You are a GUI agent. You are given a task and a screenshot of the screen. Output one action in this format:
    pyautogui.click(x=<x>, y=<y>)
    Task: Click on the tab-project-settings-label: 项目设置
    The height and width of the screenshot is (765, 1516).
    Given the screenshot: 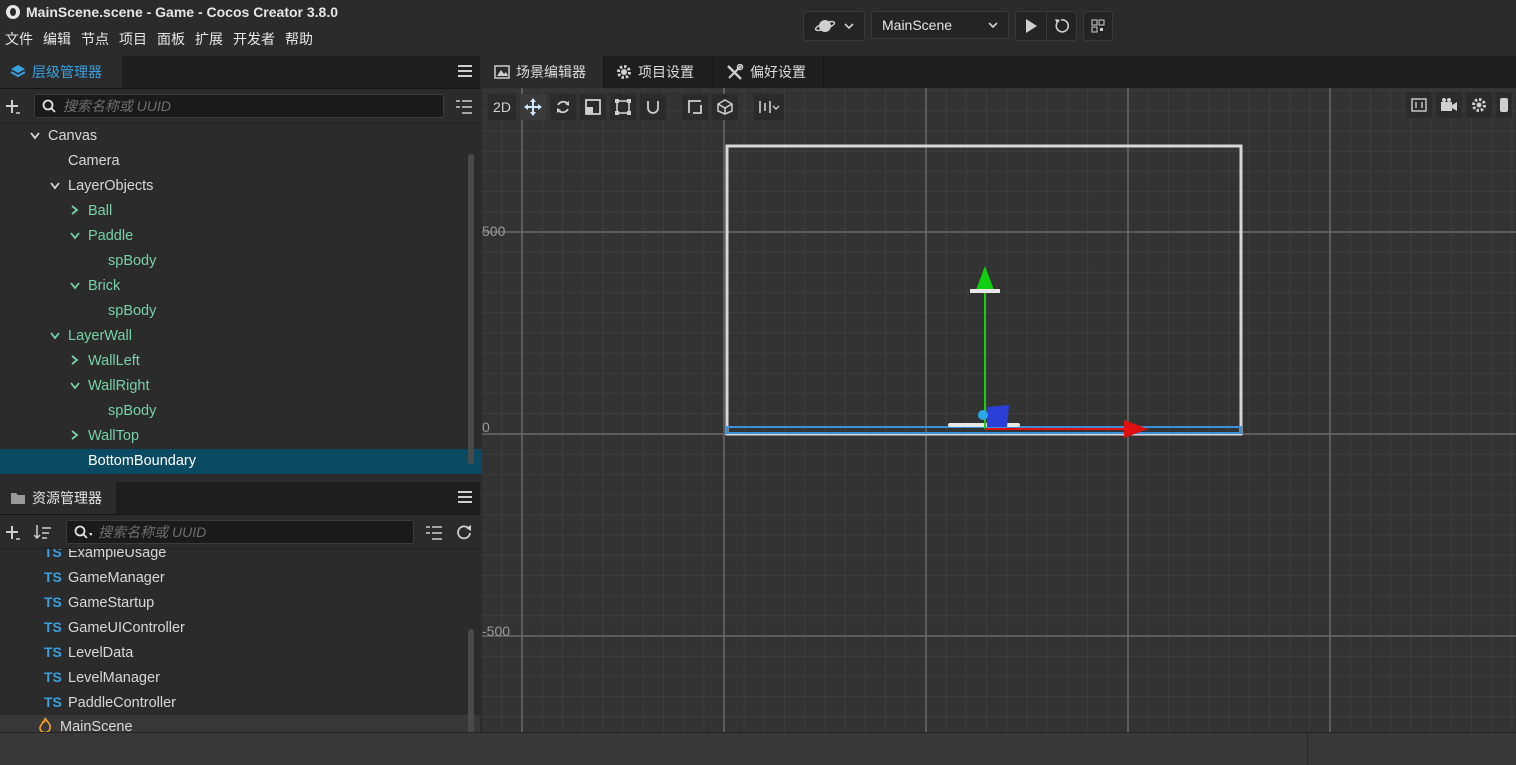 What is the action you would take?
    pyautogui.click(x=666, y=72)
    